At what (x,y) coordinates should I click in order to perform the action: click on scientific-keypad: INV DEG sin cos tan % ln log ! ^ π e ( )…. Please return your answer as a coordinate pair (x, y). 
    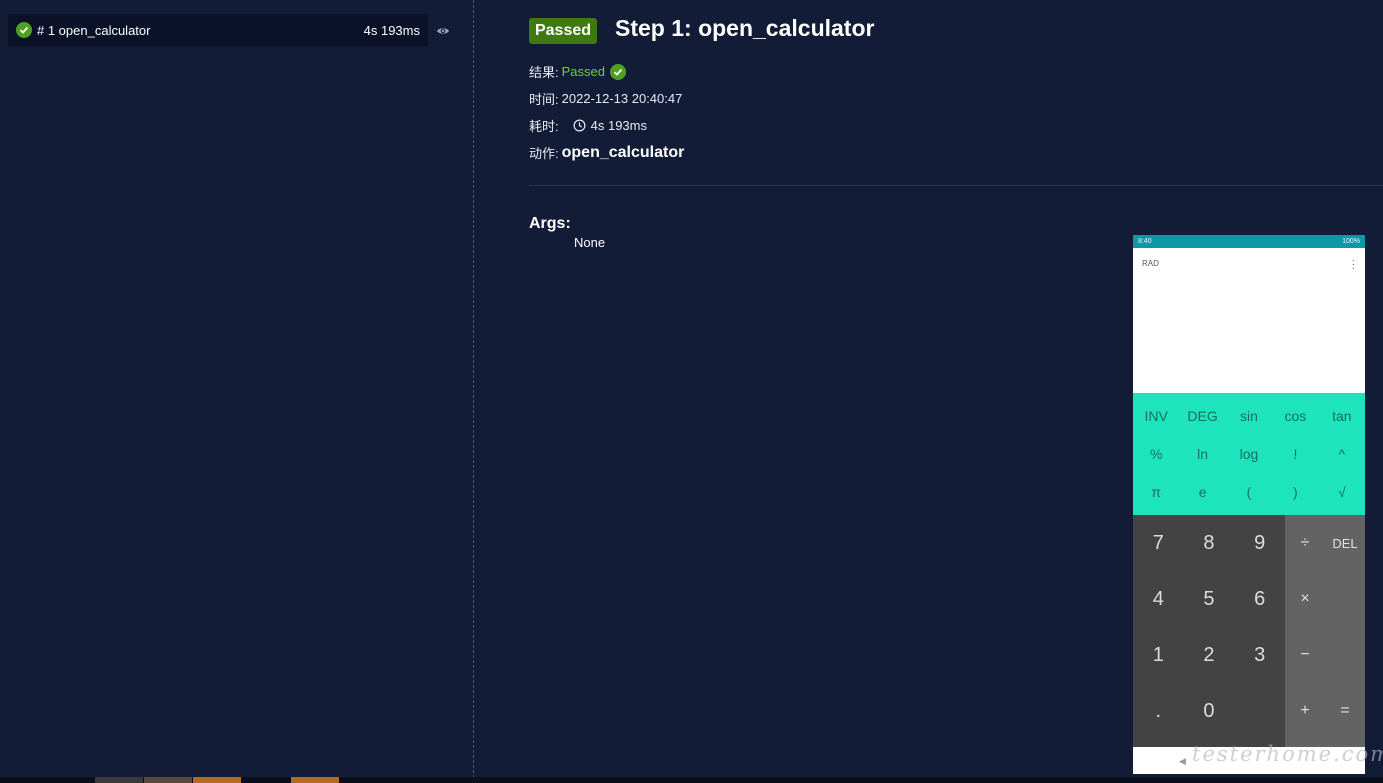
    Looking at the image, I should click on (1249, 454).